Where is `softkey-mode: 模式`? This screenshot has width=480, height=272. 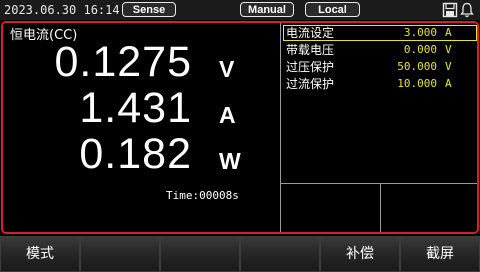 softkey-mode: 模式 is located at coordinates (40, 254).